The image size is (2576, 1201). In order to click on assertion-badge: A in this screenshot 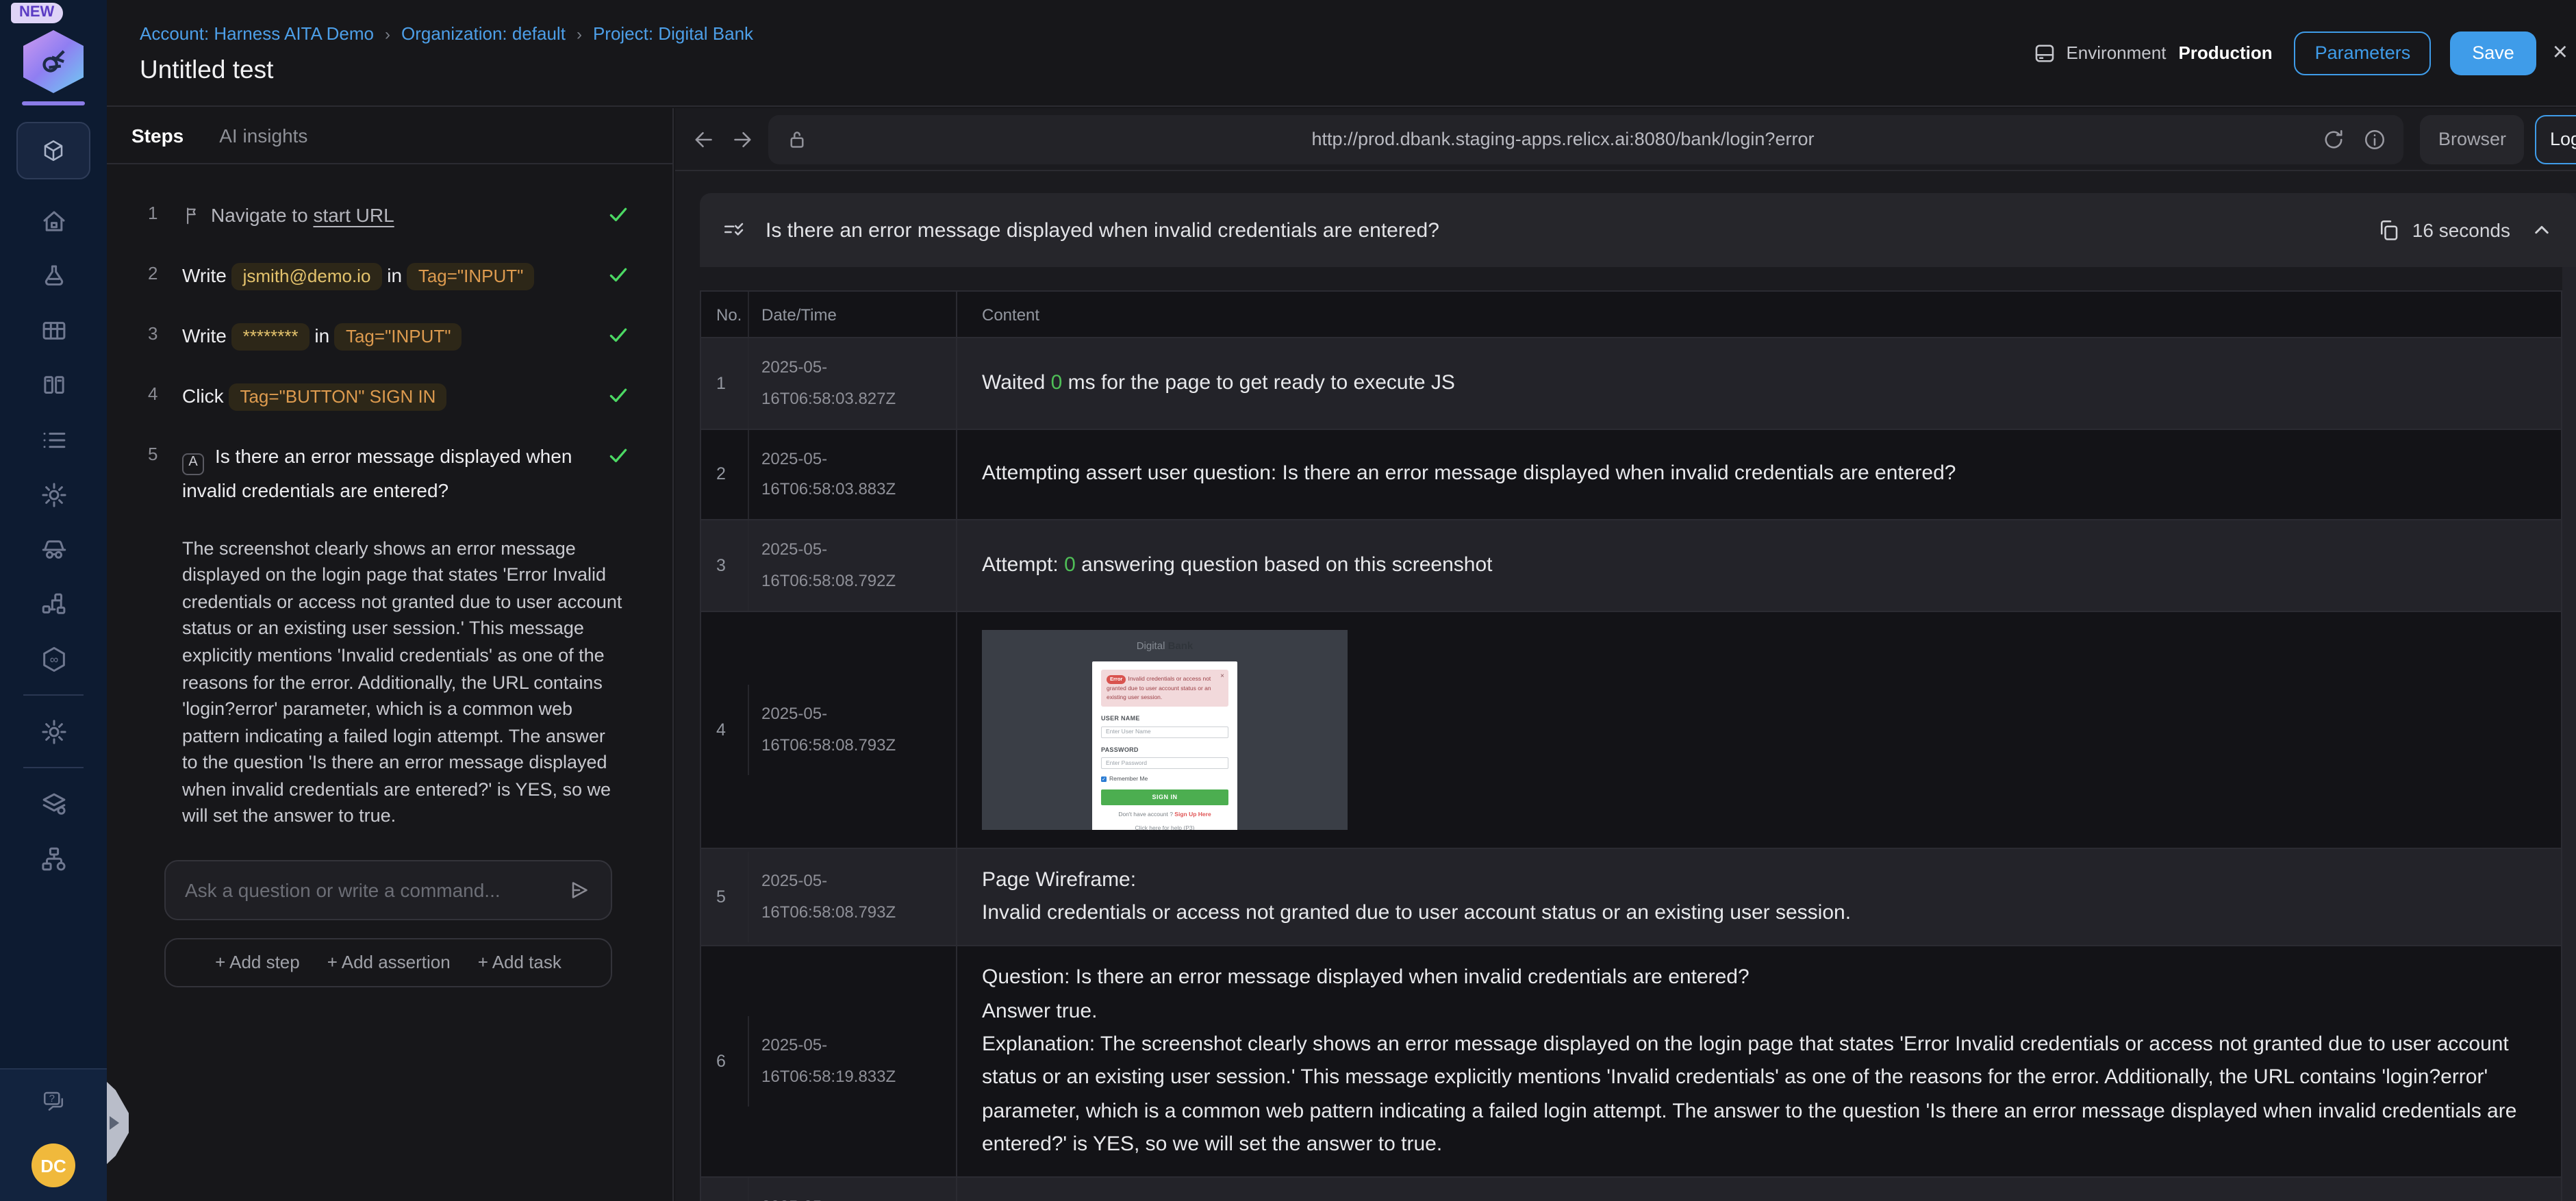, I will do `click(193, 464)`.